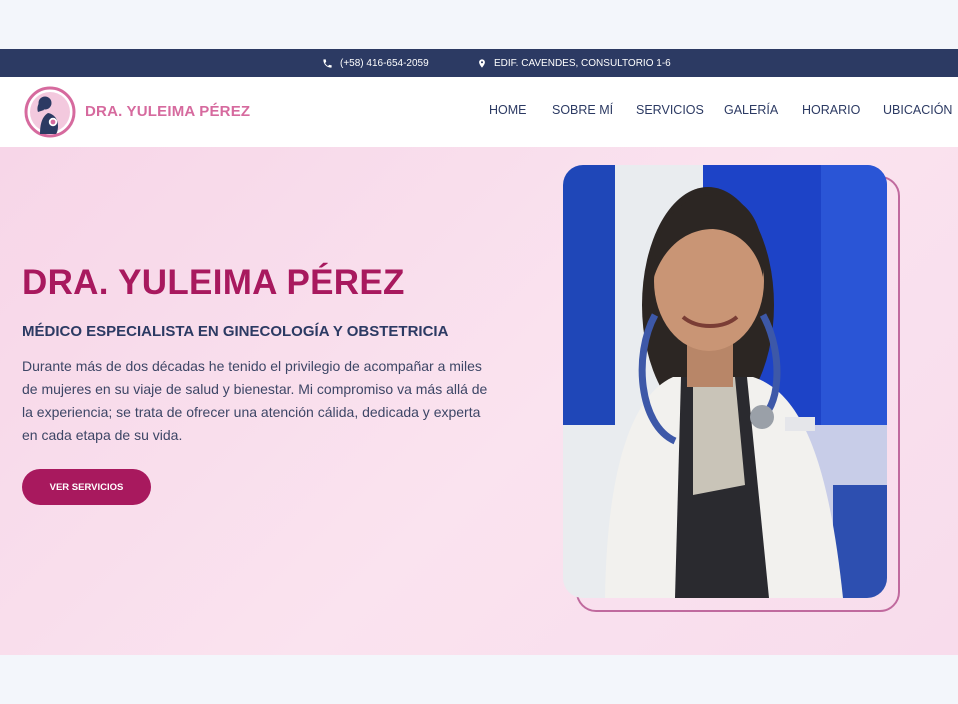 The image size is (958, 704). What do you see at coordinates (86, 487) in the screenshot?
I see `ver-servicios-button: VER SERVICIOS` at bounding box center [86, 487].